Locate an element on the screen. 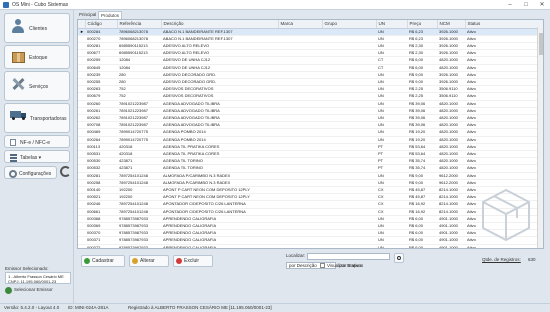 This screenshot has height=312, width=550. column-header: Preço is located at coordinates (422, 24).